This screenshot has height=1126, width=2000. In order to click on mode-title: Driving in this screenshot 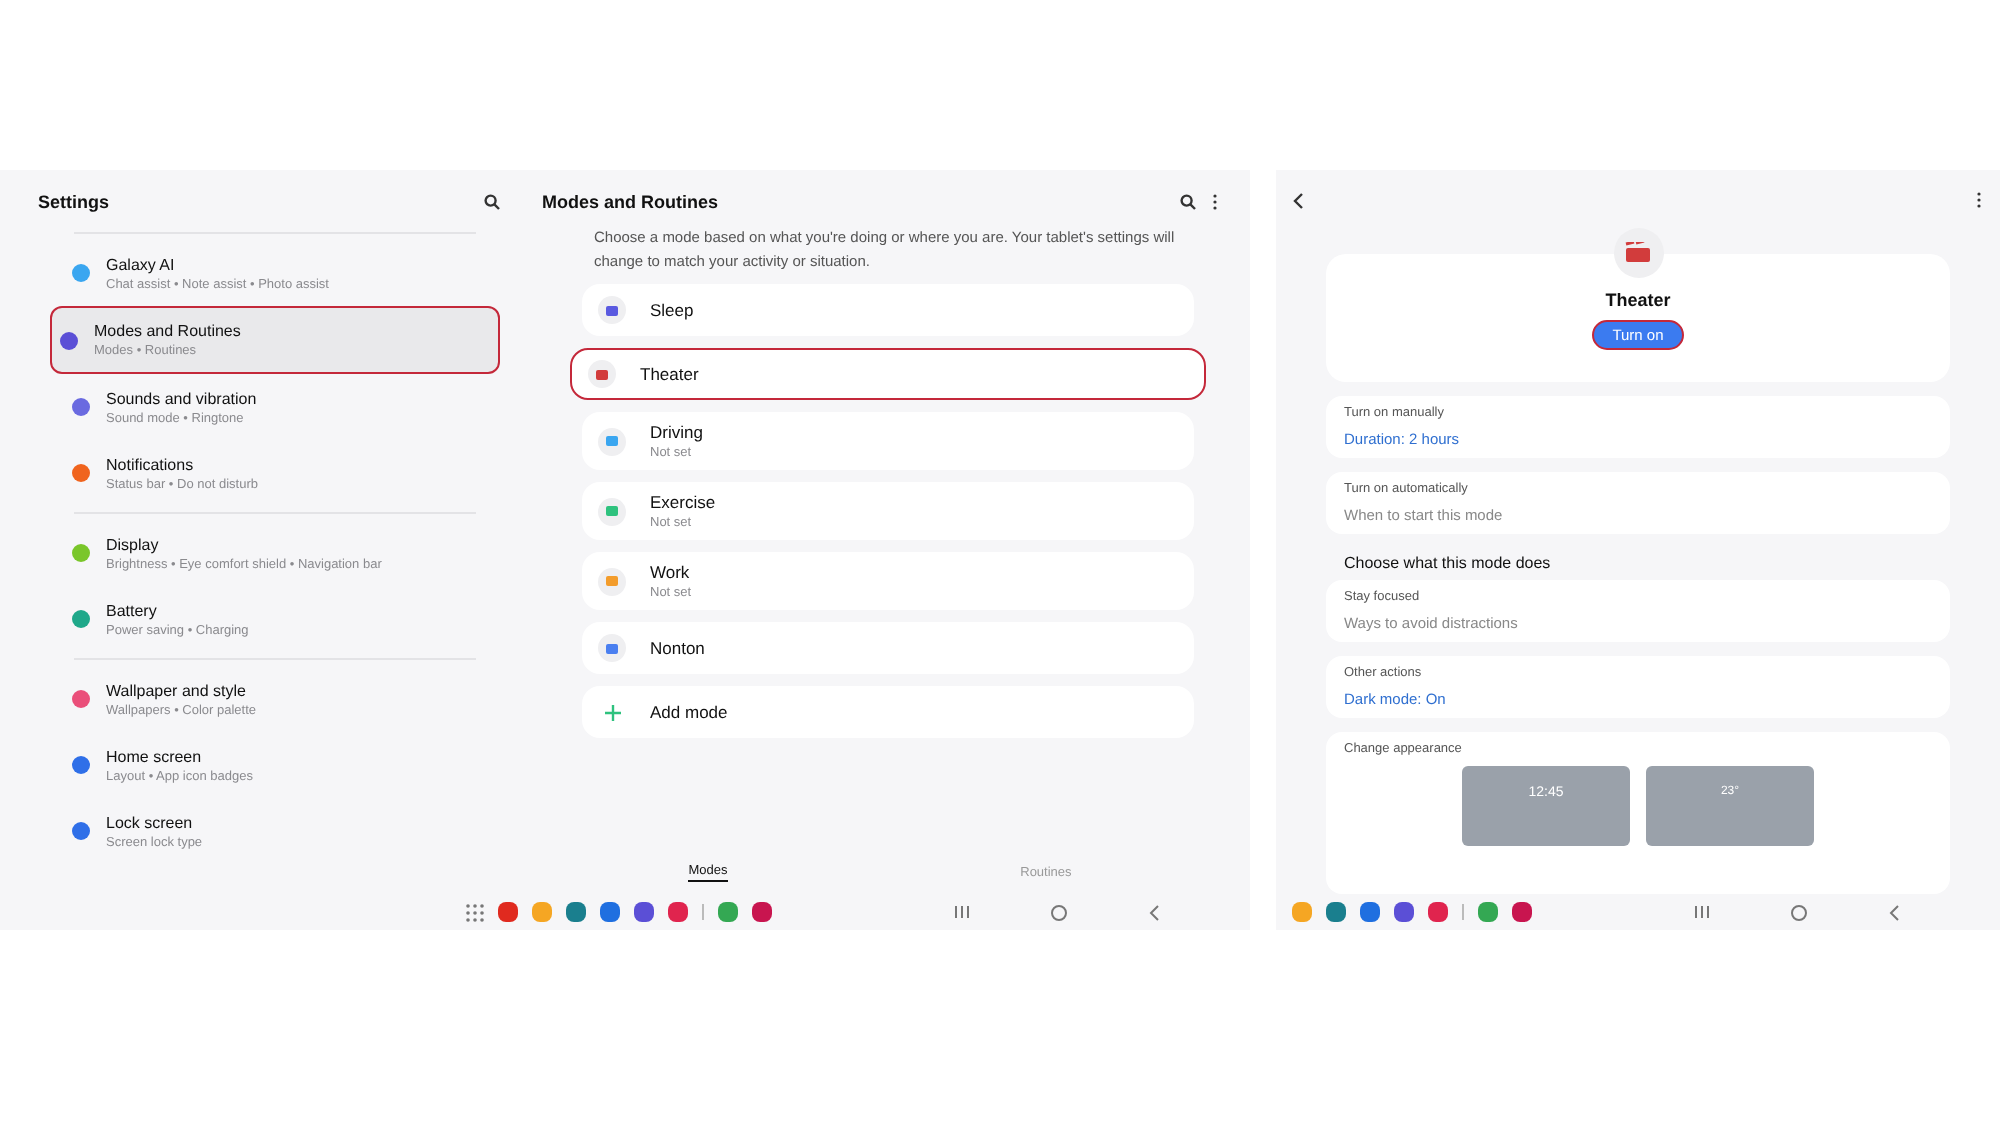, I will do `click(676, 432)`.